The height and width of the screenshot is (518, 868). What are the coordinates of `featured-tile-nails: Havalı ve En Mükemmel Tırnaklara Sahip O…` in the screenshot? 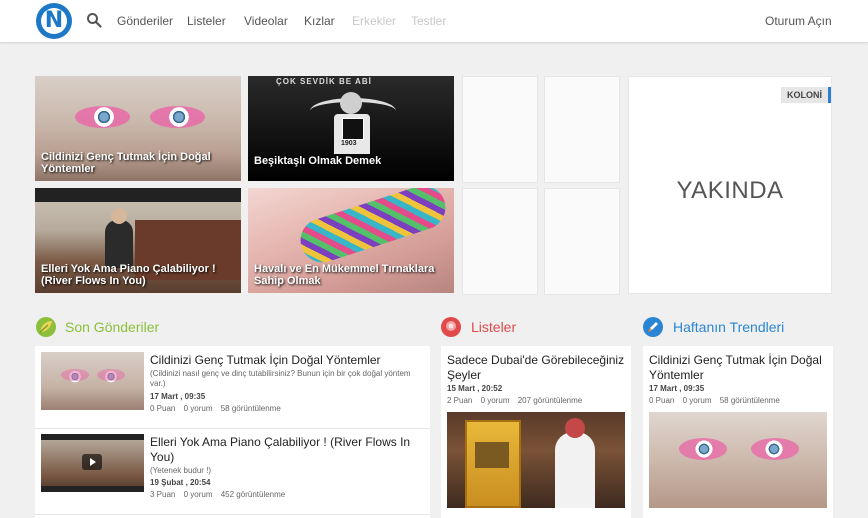 It's located at (351, 240).